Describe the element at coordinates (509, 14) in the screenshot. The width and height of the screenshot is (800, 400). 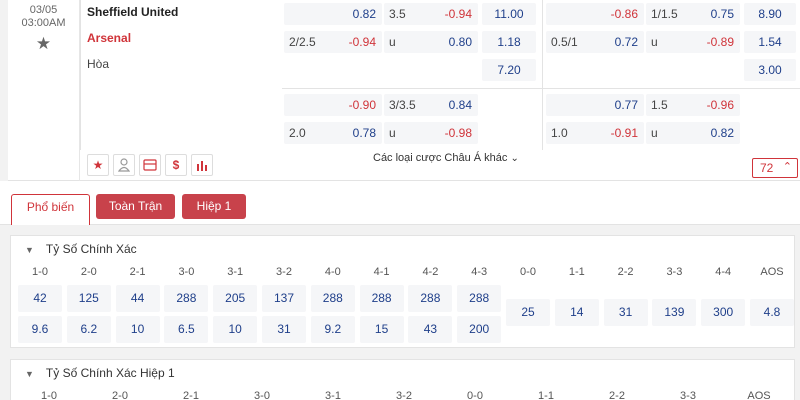
I see `odds-cell: 11.00` at that location.